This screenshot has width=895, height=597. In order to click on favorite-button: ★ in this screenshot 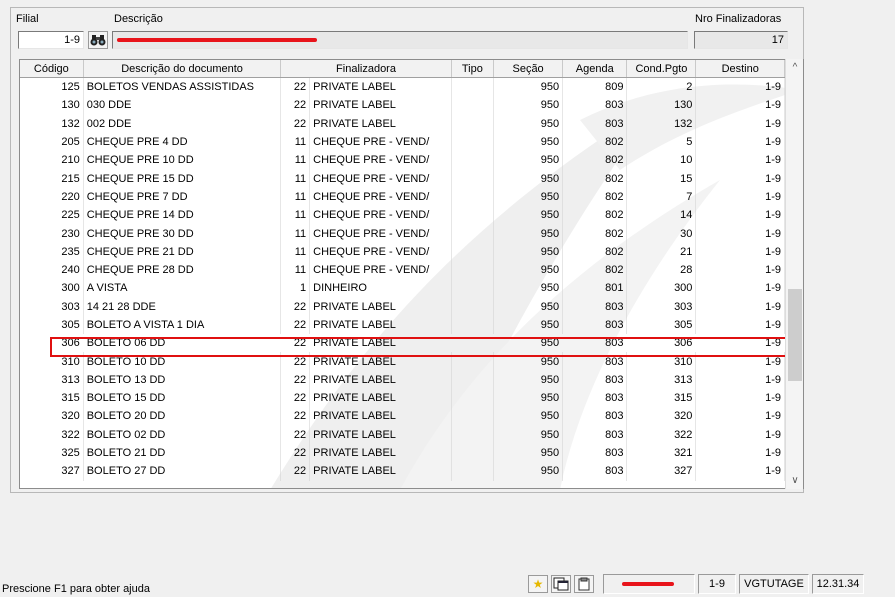, I will do `click(538, 584)`.